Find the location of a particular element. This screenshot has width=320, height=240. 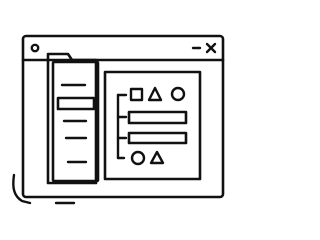

sidebar-panel is located at coordinates (73, 118).